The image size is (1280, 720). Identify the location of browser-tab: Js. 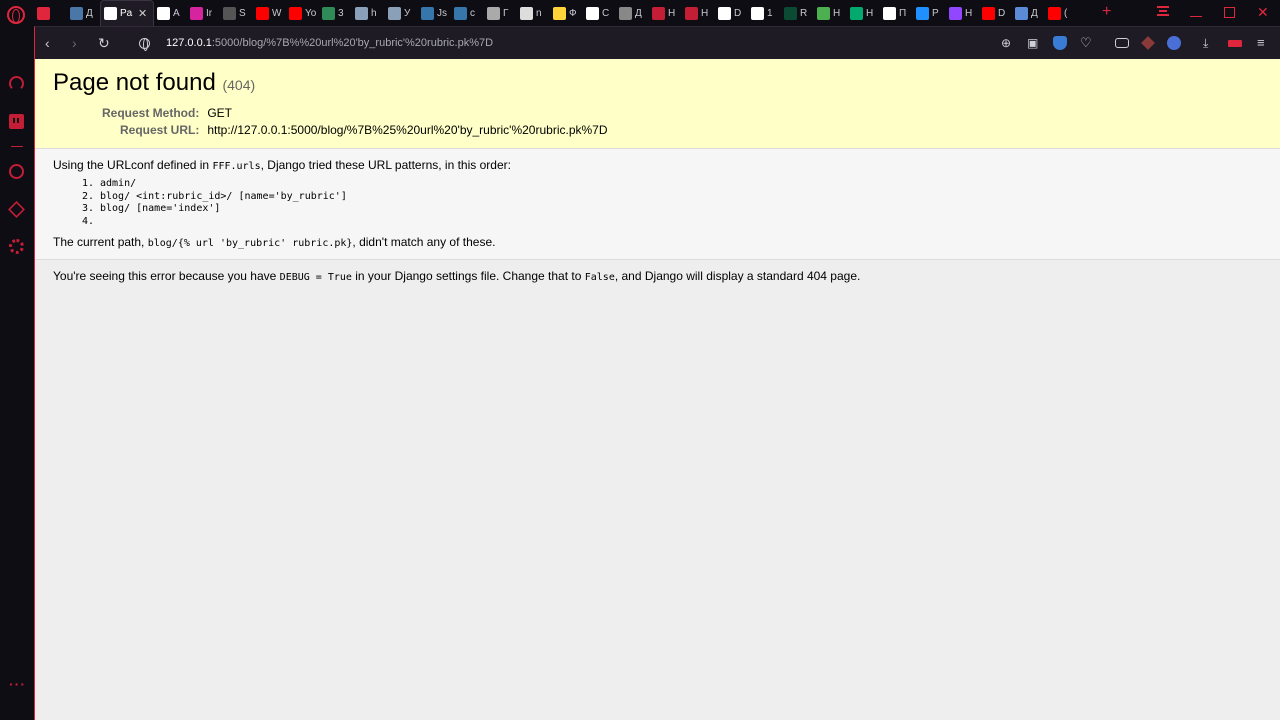
(434, 13).